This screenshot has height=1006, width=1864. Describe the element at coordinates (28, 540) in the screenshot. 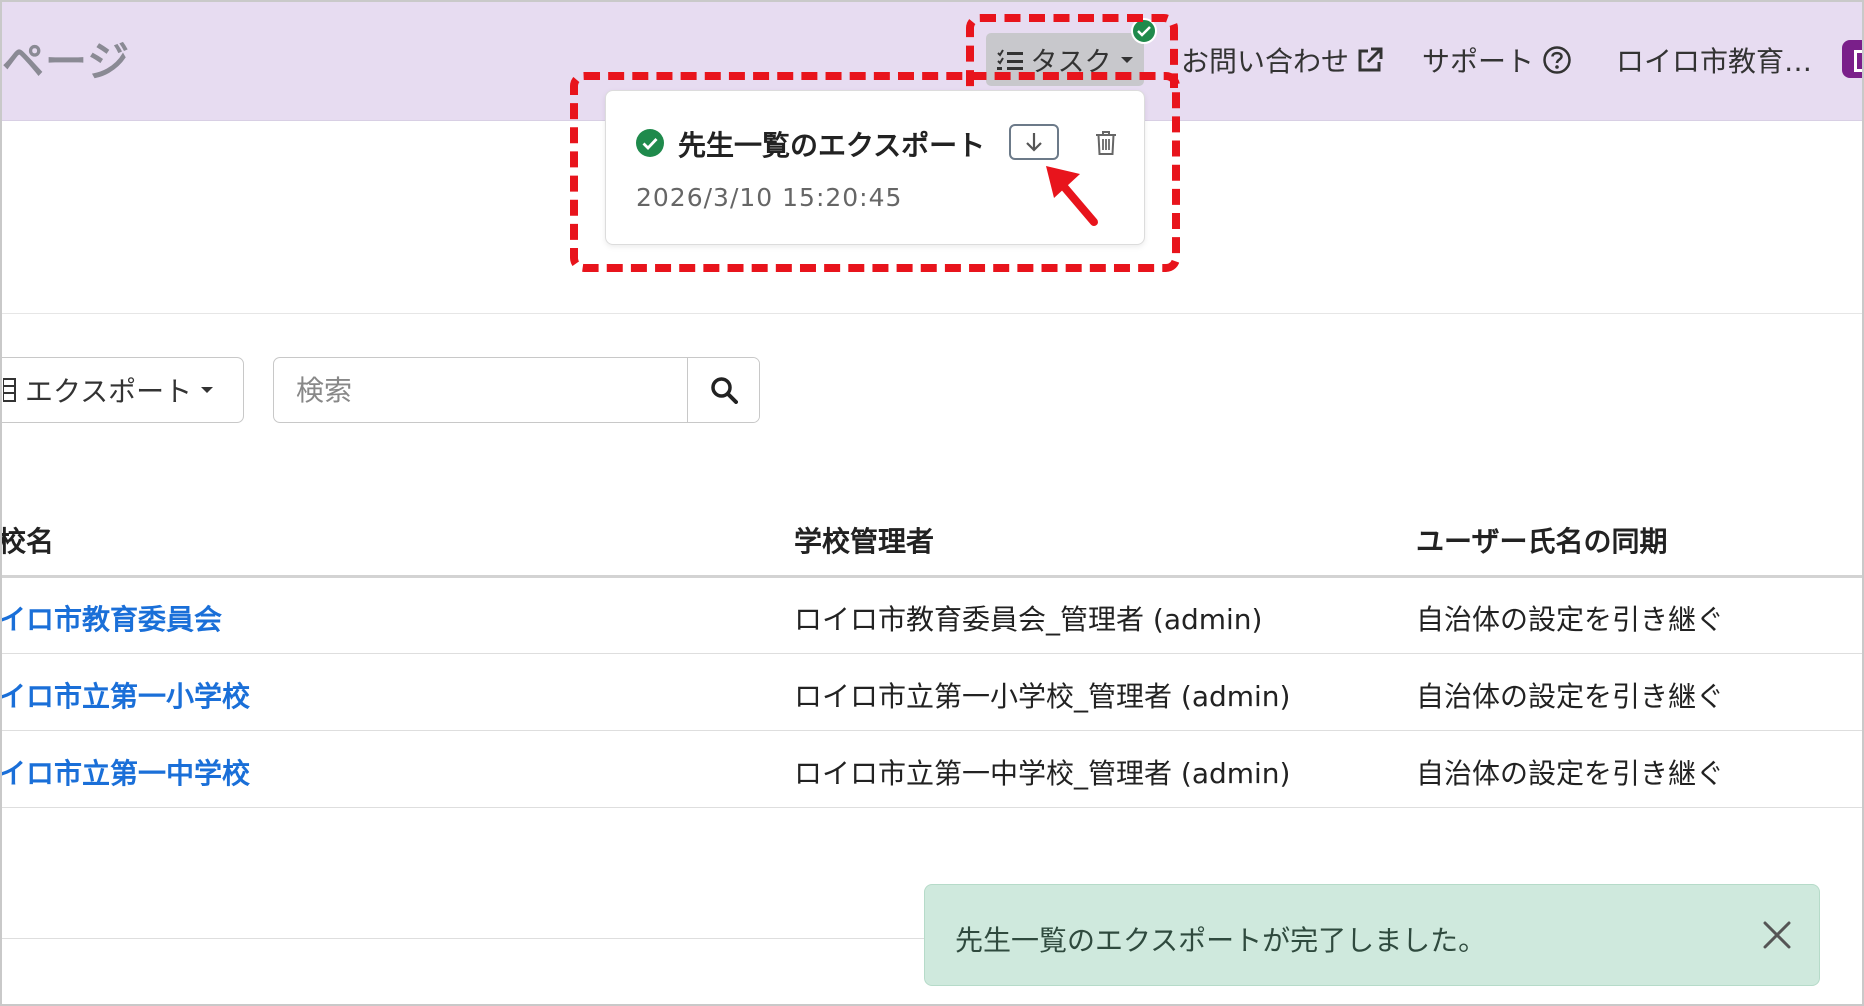

I see `column-header-school-name: 校名` at that location.